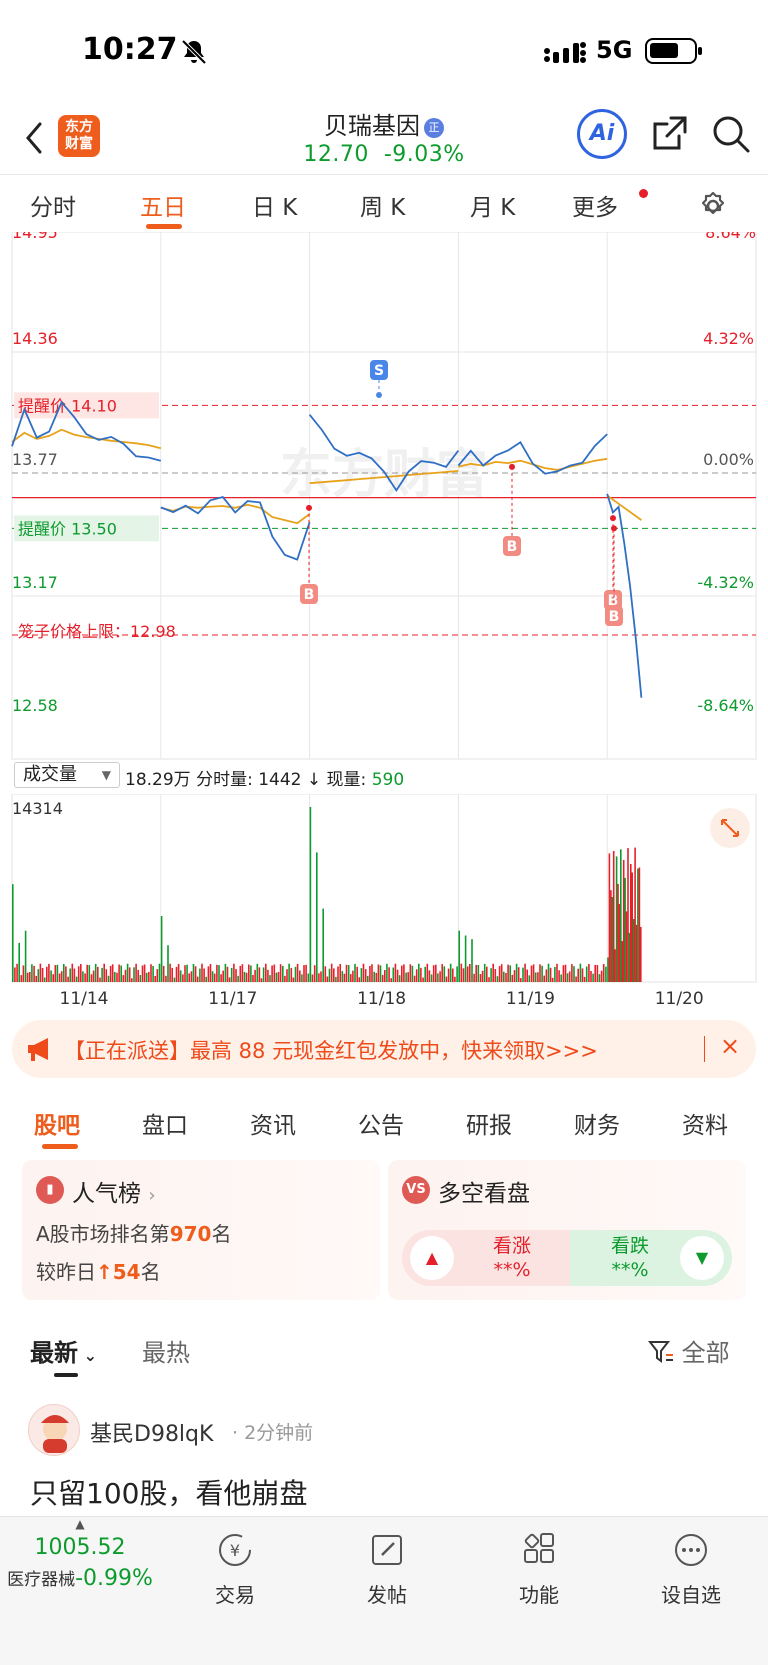  I want to click on post-content: 只留100股，看他崩盘, so click(168, 1492).